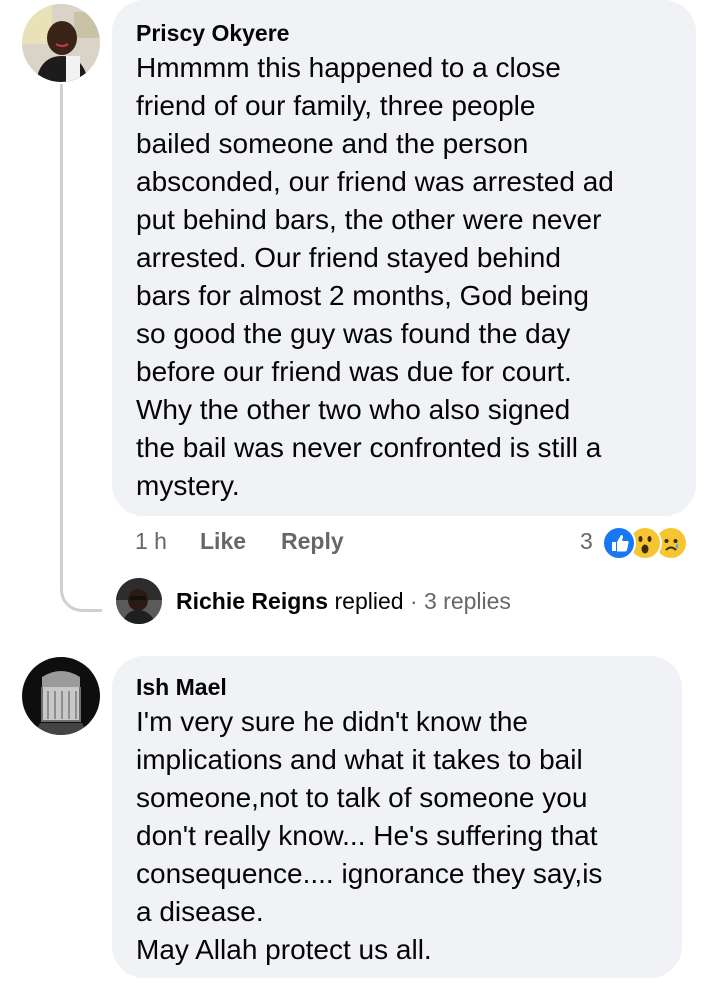 This screenshot has height=984, width=720. Describe the element at coordinates (369, 601) in the screenshot. I see `reply-action: replied` at that location.